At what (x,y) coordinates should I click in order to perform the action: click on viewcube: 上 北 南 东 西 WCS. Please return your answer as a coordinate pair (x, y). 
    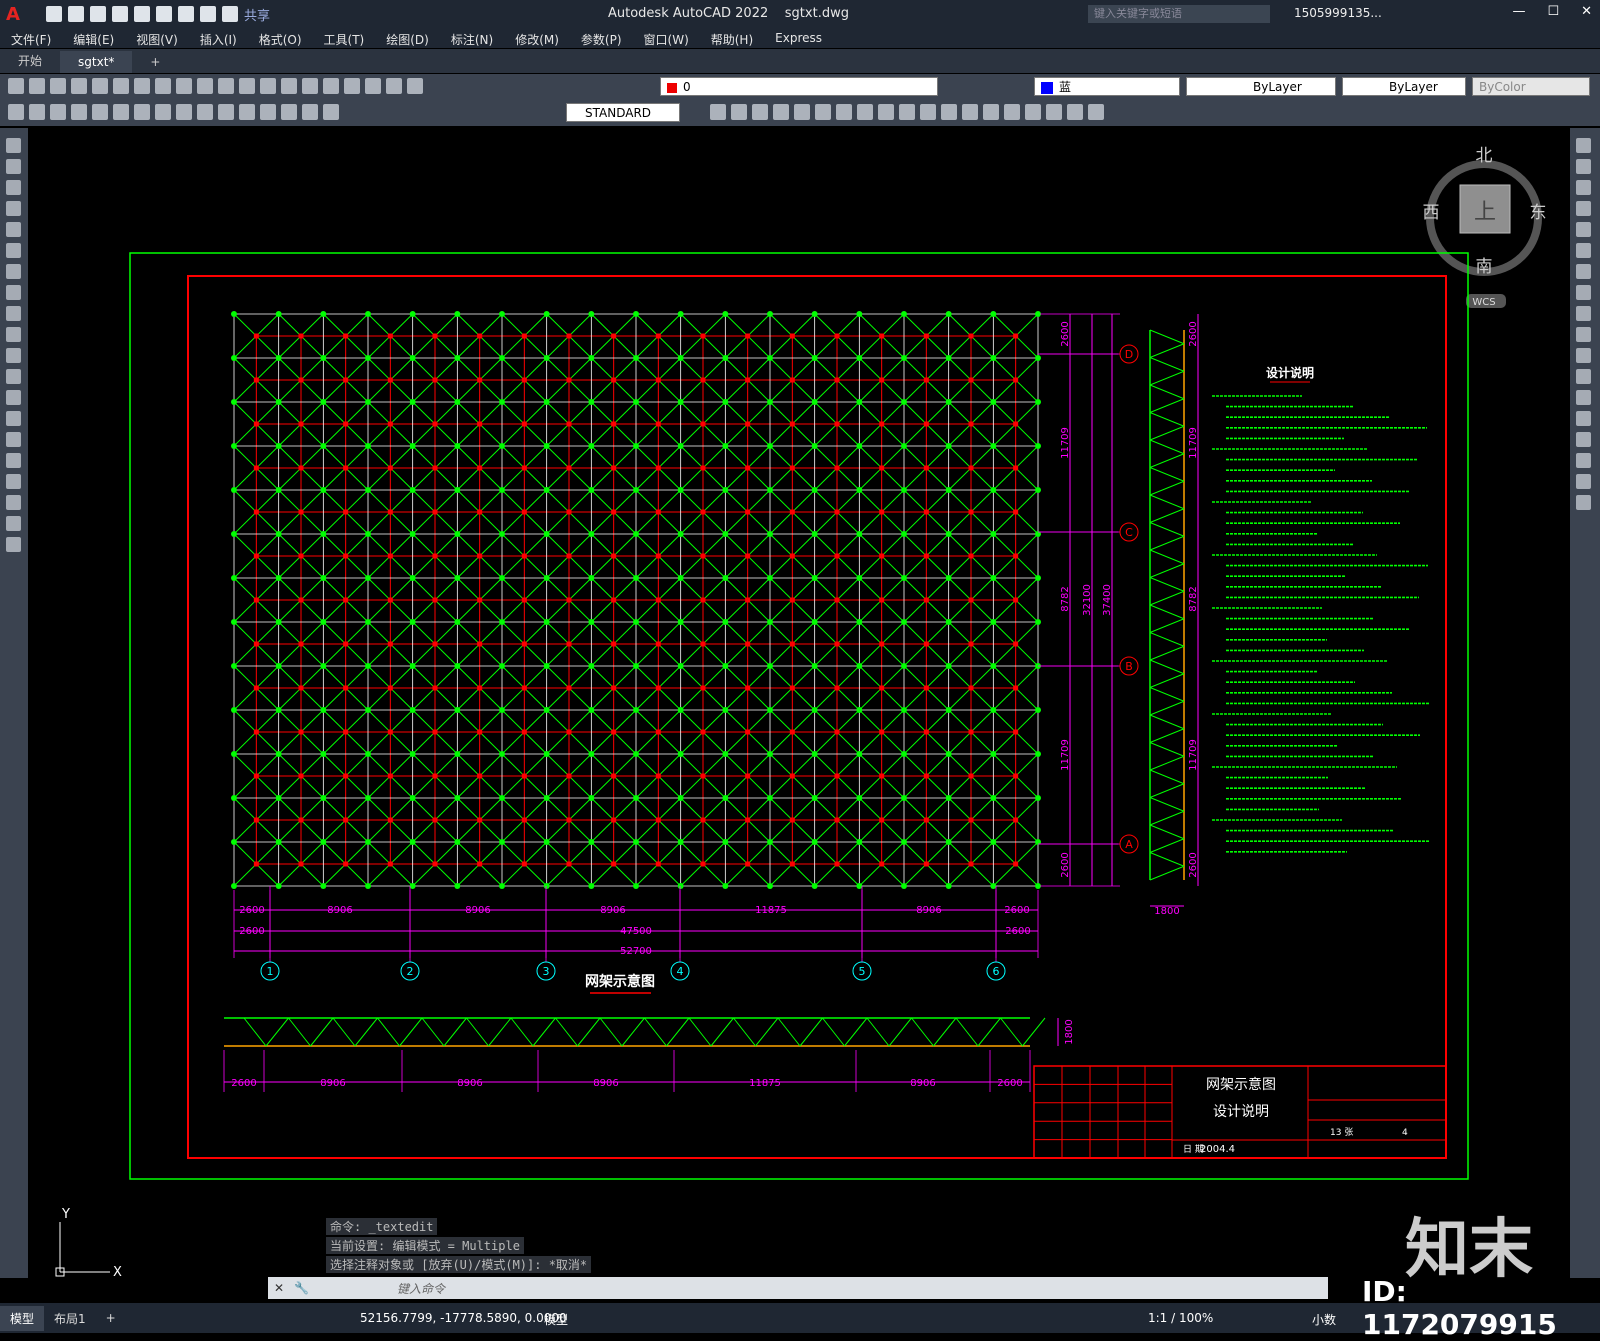
    Looking at the image, I should click on (1485, 227).